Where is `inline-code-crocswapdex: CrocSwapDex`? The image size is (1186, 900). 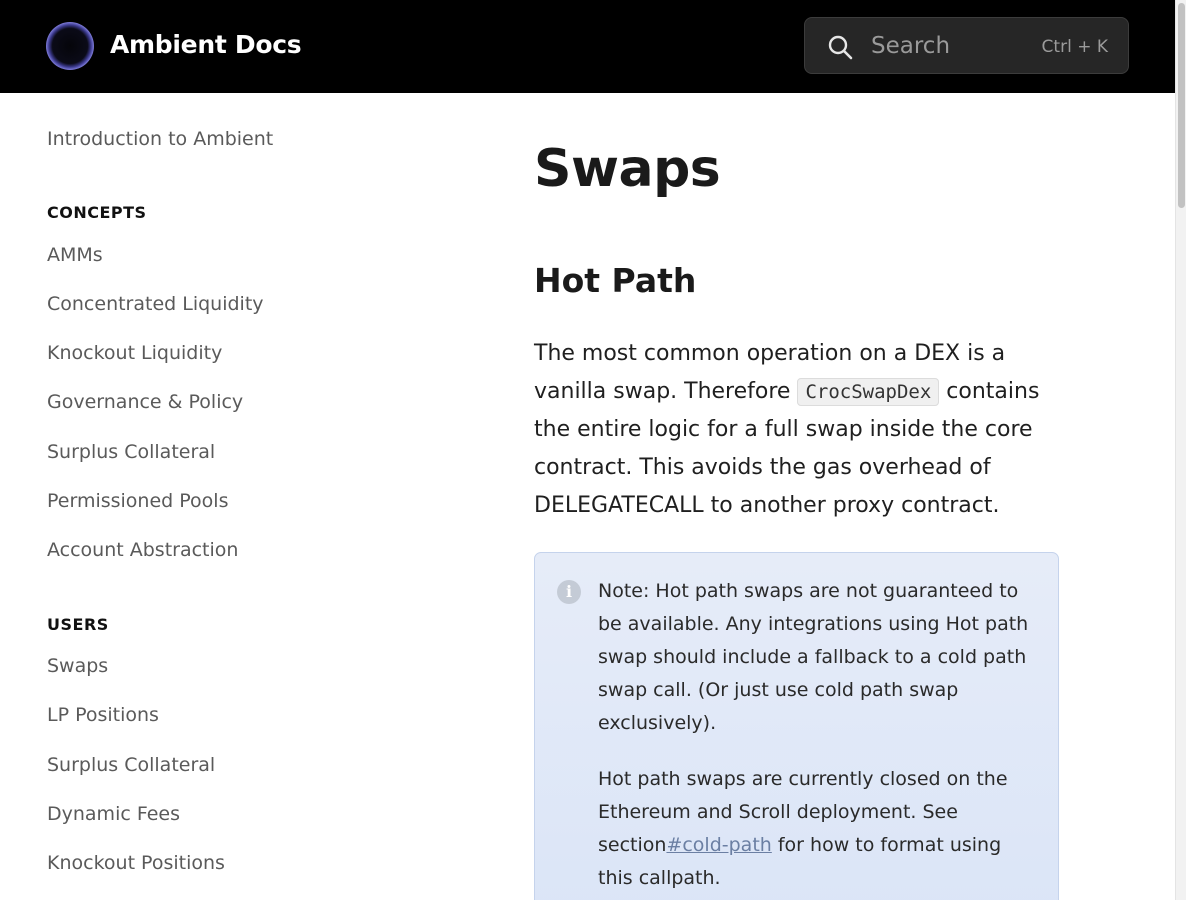 inline-code-crocswapdex: CrocSwapDex is located at coordinates (868, 392).